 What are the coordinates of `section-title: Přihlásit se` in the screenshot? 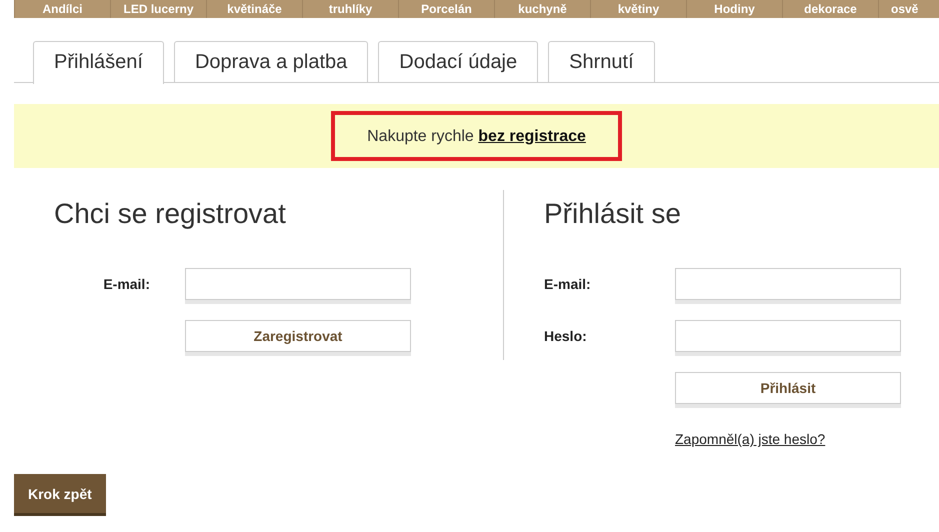 It's located at (612, 214).